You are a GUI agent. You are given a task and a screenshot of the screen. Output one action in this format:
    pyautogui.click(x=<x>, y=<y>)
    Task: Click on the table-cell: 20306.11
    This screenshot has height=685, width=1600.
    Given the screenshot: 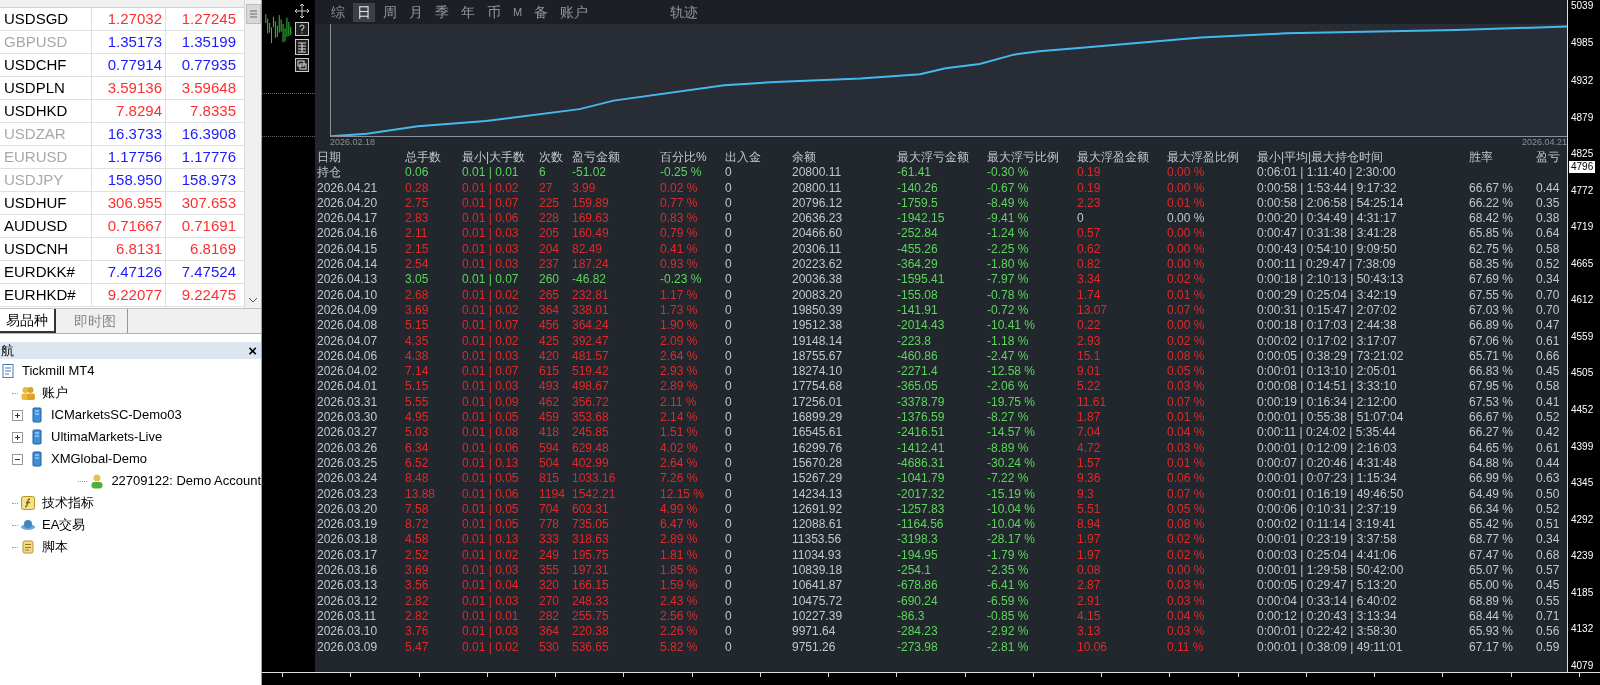 What is the action you would take?
    pyautogui.click(x=817, y=248)
    